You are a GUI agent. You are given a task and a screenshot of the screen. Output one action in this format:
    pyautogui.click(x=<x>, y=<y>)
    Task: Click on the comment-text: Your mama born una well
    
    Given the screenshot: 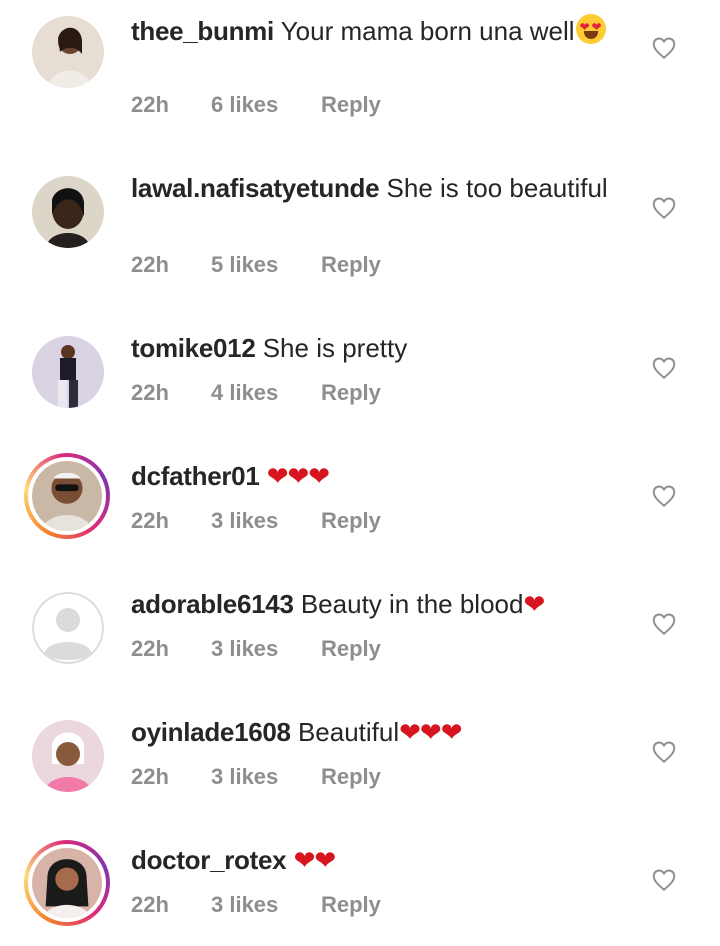 What is the action you would take?
    pyautogui.click(x=427, y=31)
    